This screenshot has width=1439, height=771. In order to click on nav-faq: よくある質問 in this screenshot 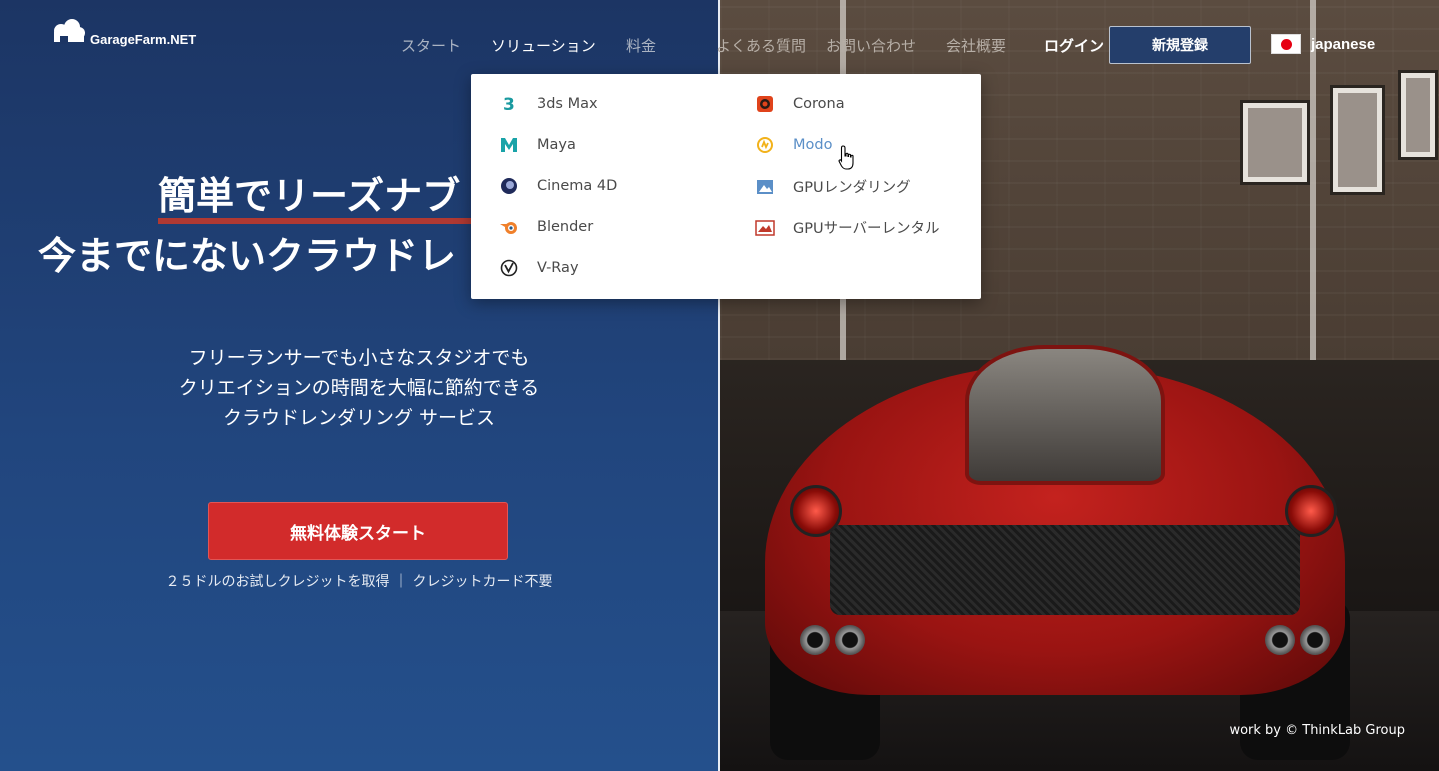, I will do `click(761, 45)`.